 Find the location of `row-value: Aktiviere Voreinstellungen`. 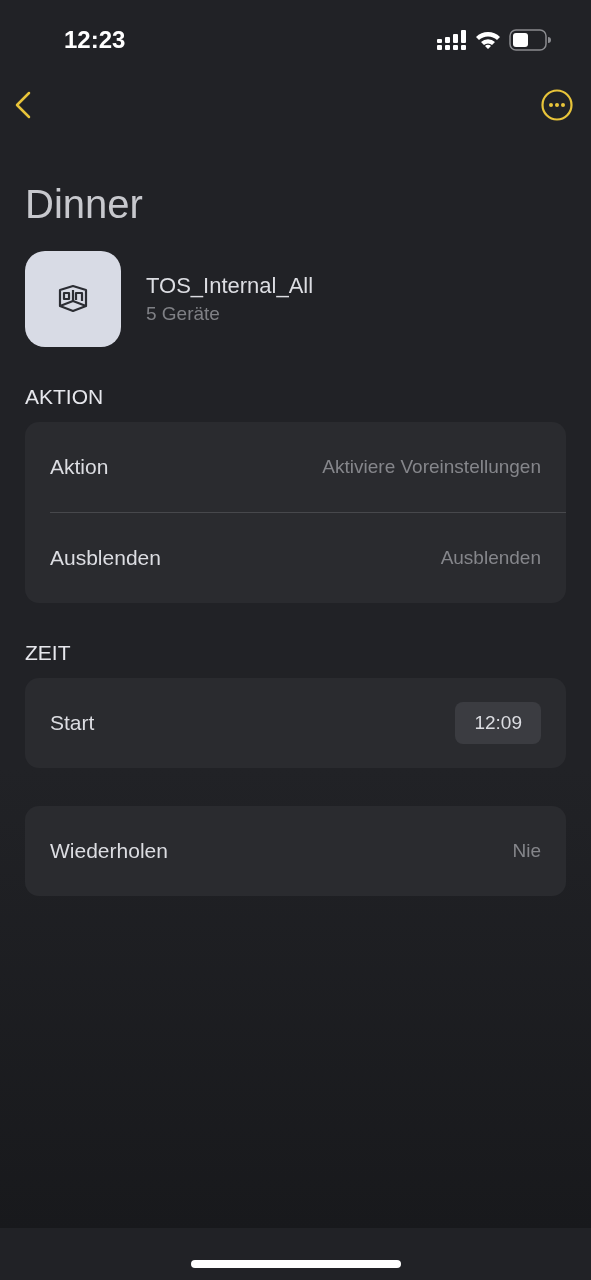

row-value: Aktiviere Voreinstellungen is located at coordinates (431, 467).